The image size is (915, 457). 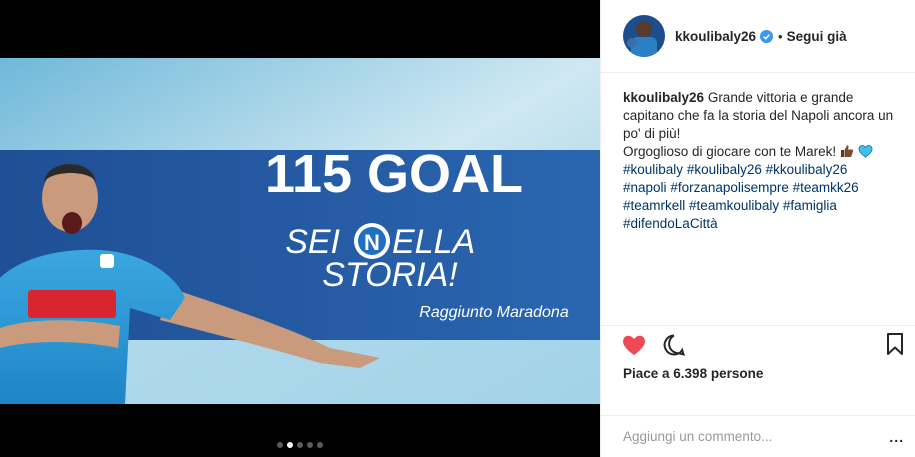 I want to click on like-button, so click(x=634, y=345).